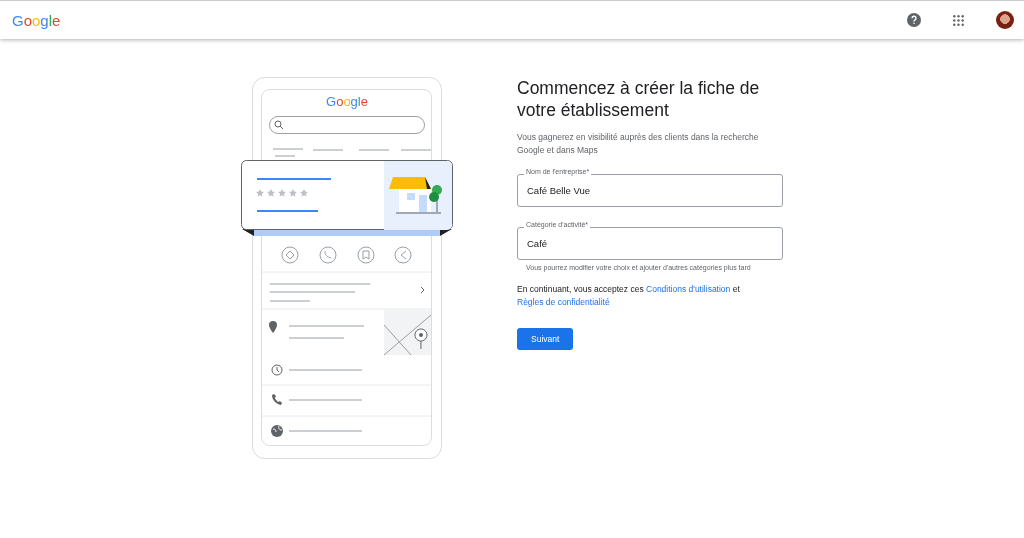  Describe the element at coordinates (638, 144) in the screenshot. I see `subtitle: Vous gagnerez en visibilité auprès des clients dans la recherche Google et dans Maps` at that location.